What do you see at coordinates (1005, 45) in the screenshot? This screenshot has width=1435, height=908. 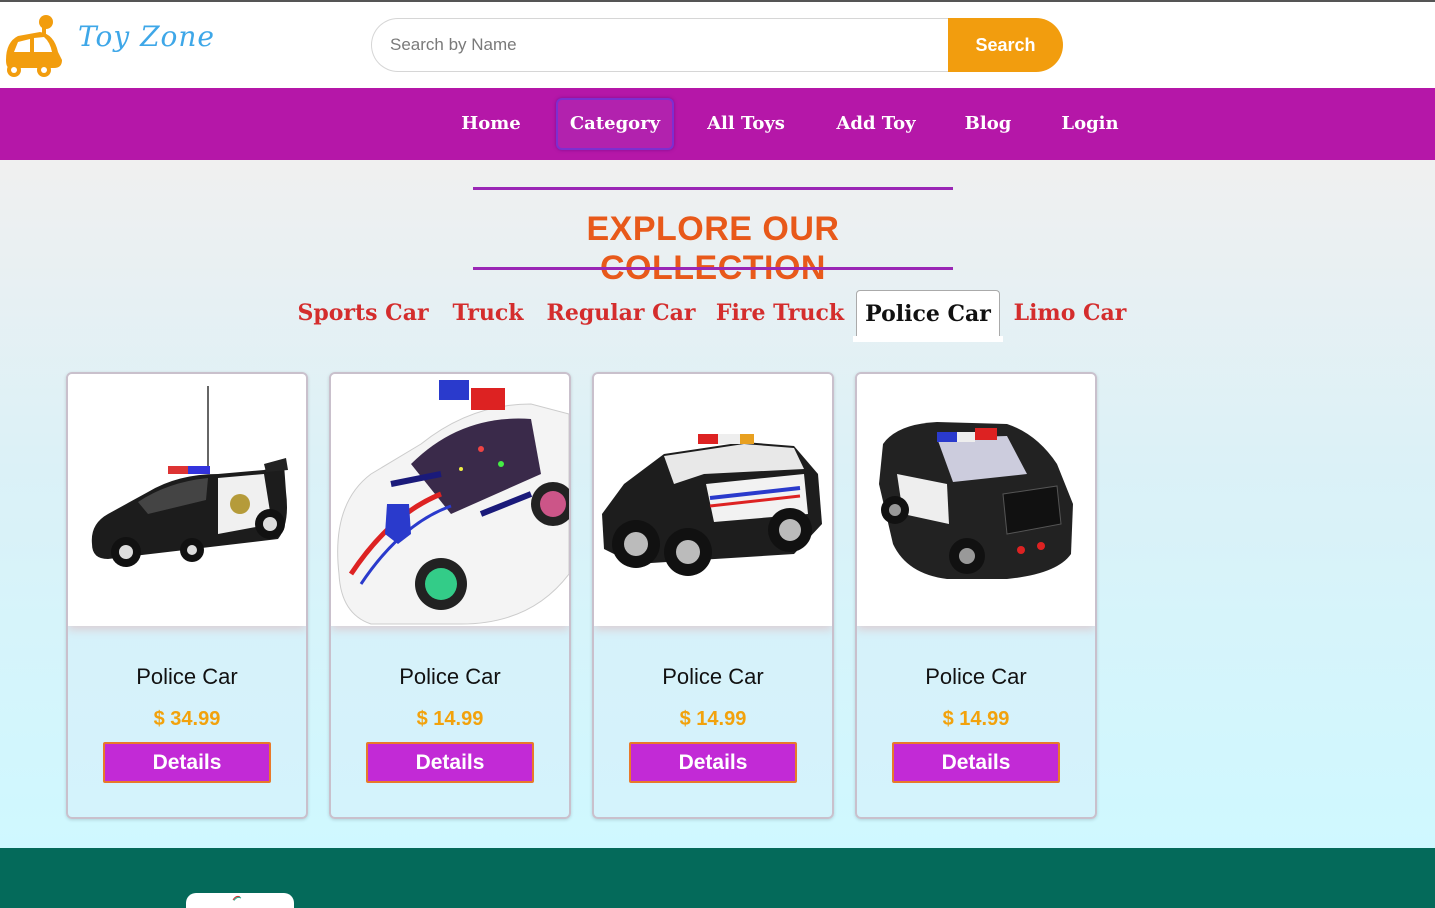 I see `search-button: Search` at bounding box center [1005, 45].